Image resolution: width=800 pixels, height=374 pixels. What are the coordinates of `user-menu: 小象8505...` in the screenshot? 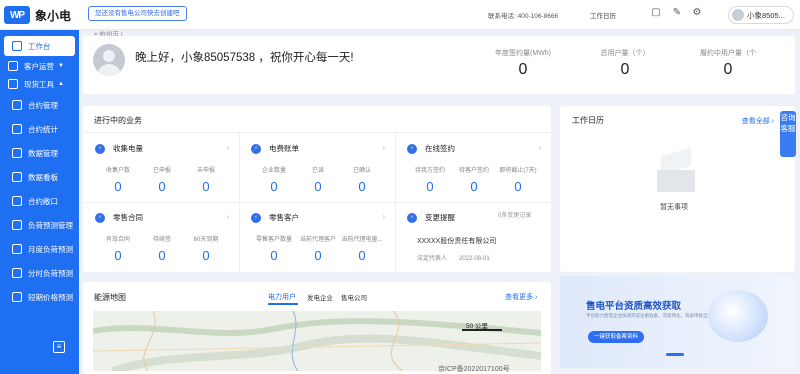 It's located at (761, 15).